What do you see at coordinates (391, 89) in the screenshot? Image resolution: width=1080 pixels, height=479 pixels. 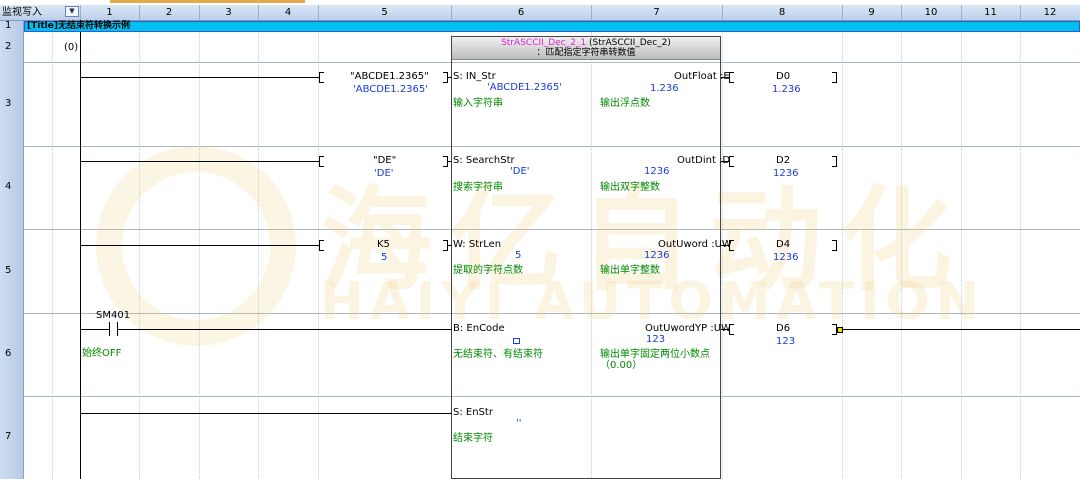 I see `operand-instr-value: 'ABCDE1.2365'` at bounding box center [391, 89].